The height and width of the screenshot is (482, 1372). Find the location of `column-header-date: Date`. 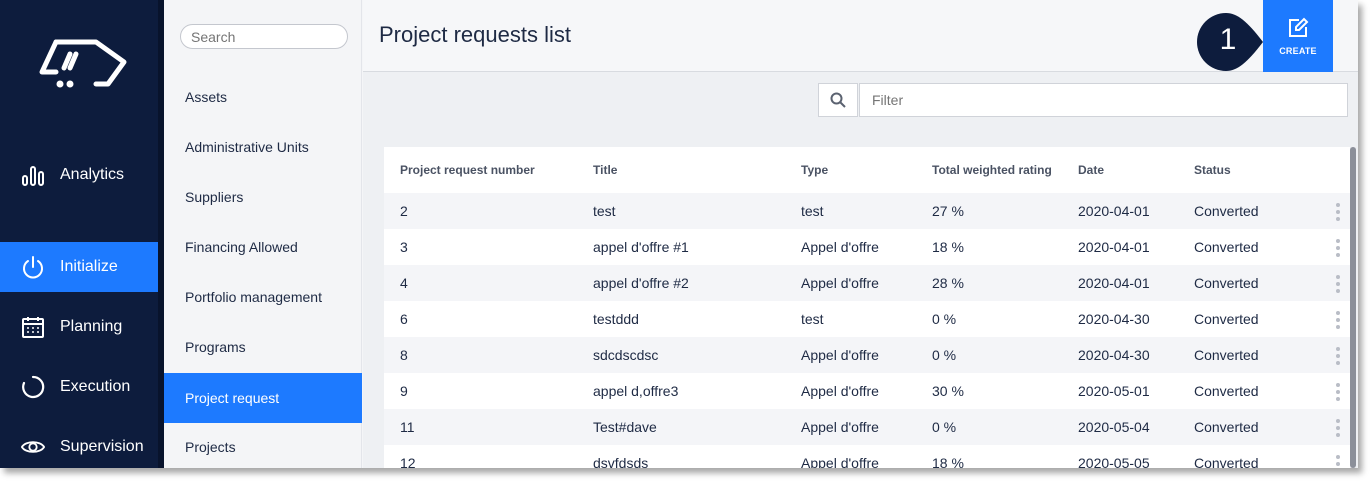

column-header-date: Date is located at coordinates (1091, 170).